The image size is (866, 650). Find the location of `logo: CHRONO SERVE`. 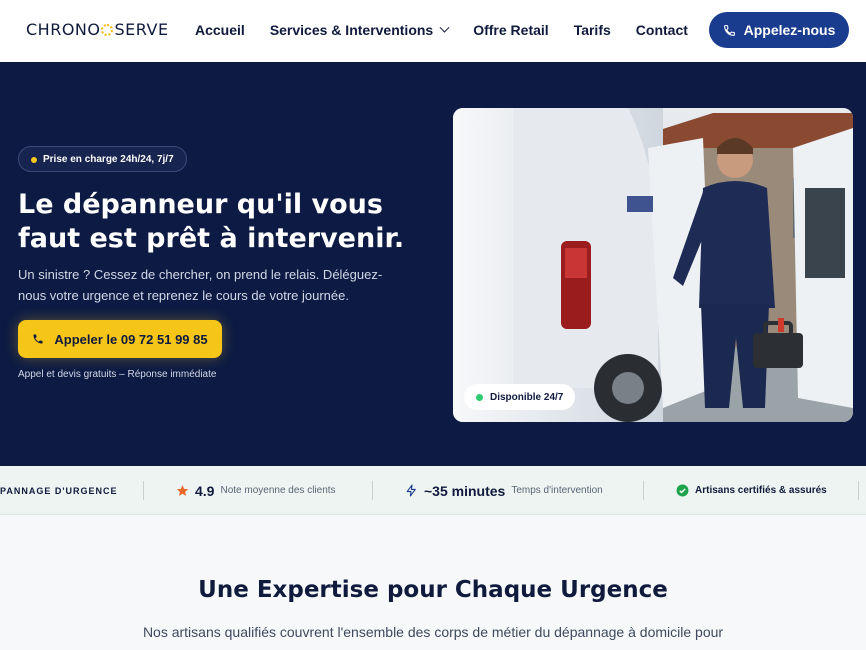

logo: CHRONO SERVE is located at coordinates (97, 29).